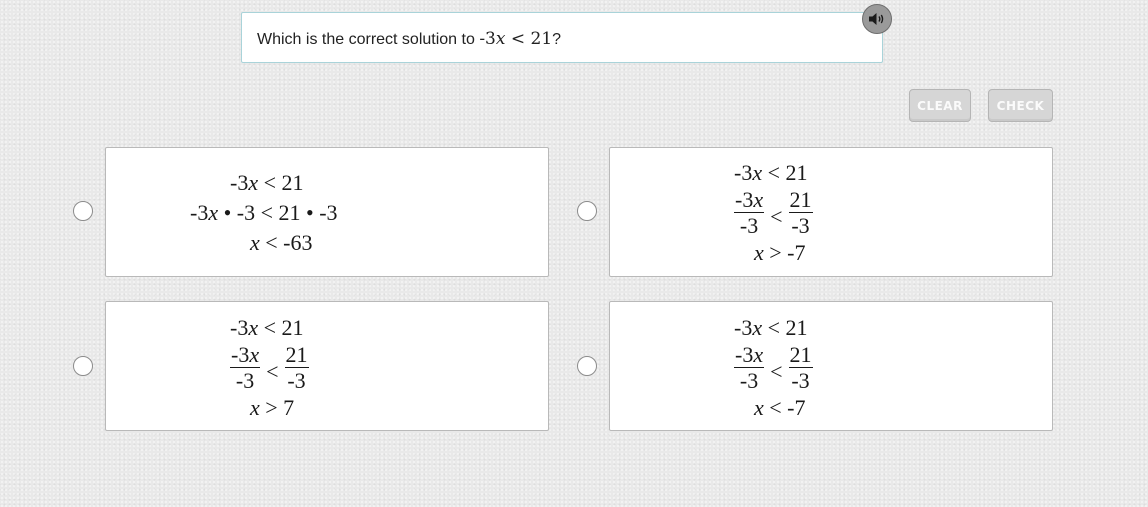 The height and width of the screenshot is (507, 1148). I want to click on clear-button: CLEAR, so click(940, 105).